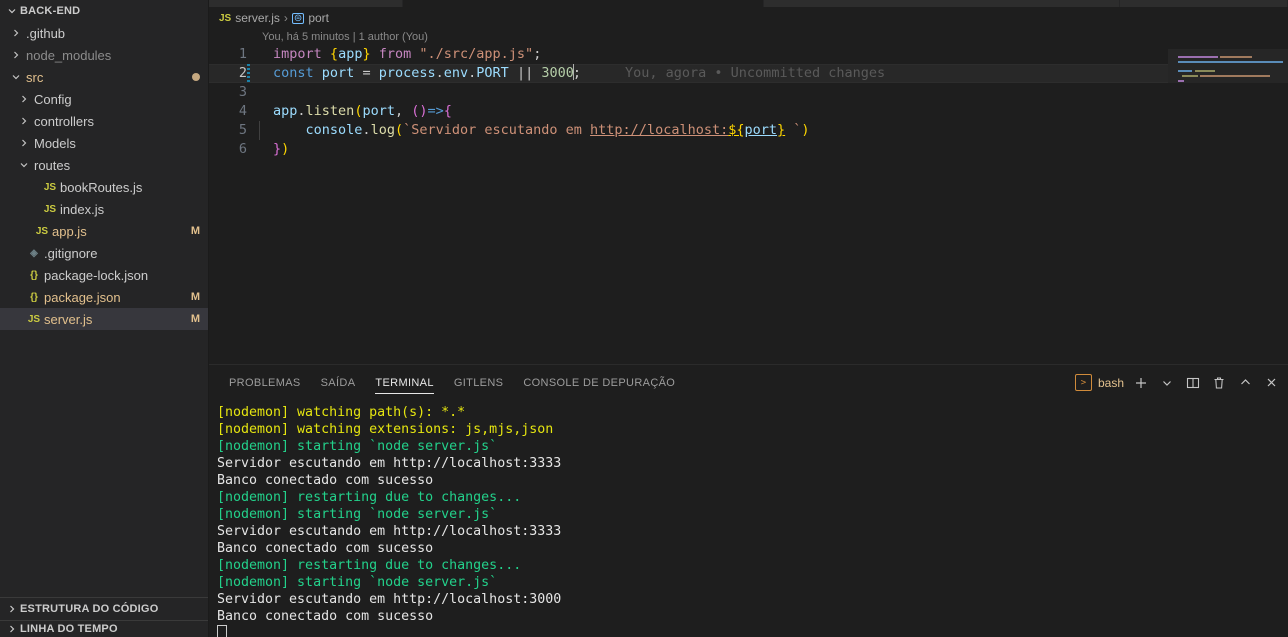  What do you see at coordinates (1271, 383) in the screenshot?
I see `close-icon` at bounding box center [1271, 383].